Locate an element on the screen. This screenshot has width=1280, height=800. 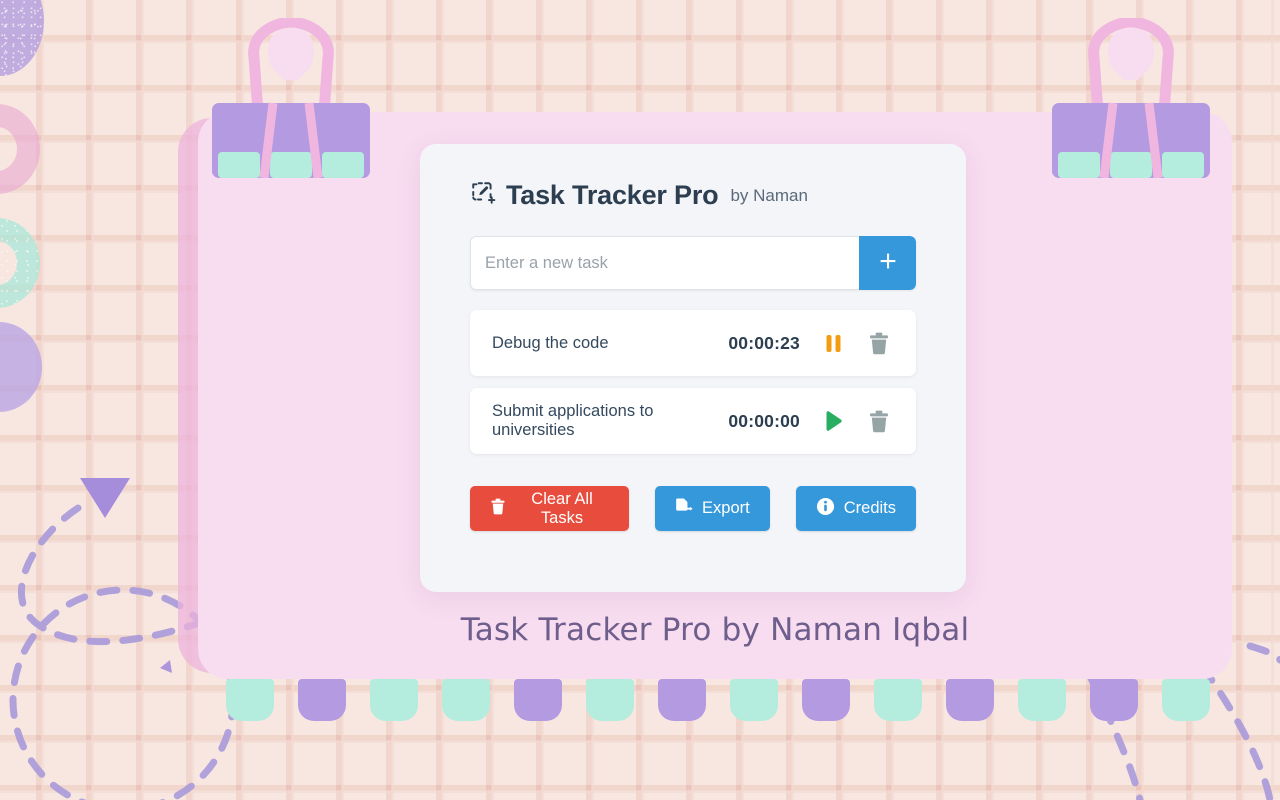
action-button-row: Clear All Tasks Export Credits is located at coordinates (693, 508).